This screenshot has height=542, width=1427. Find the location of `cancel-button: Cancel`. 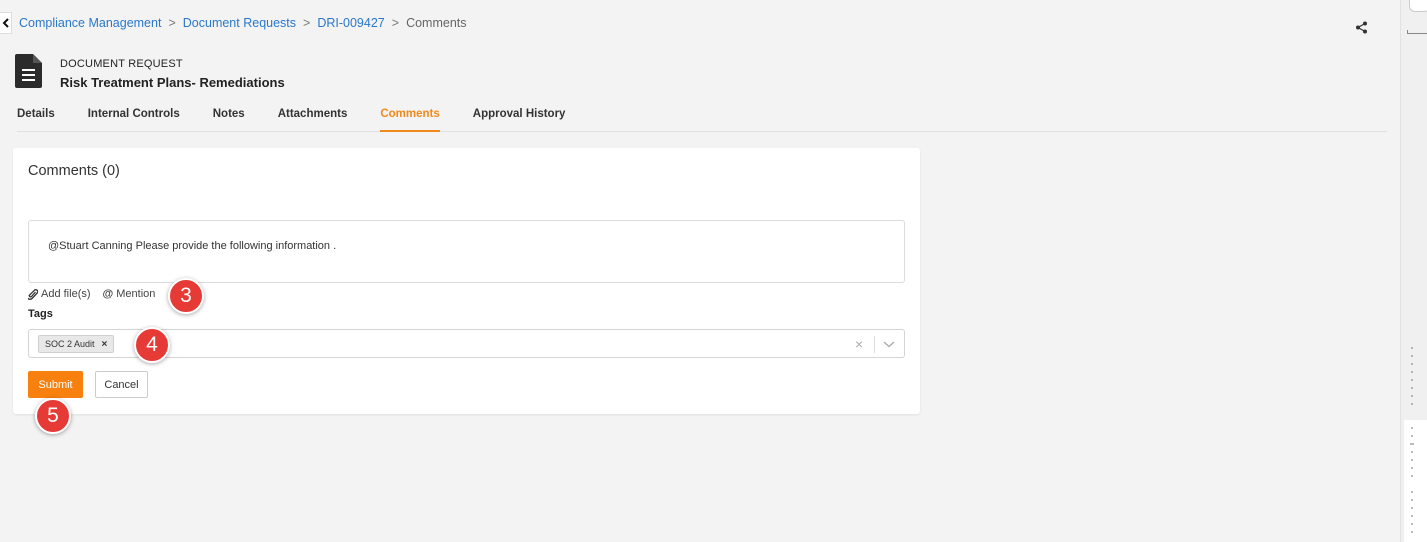

cancel-button: Cancel is located at coordinates (121, 384).